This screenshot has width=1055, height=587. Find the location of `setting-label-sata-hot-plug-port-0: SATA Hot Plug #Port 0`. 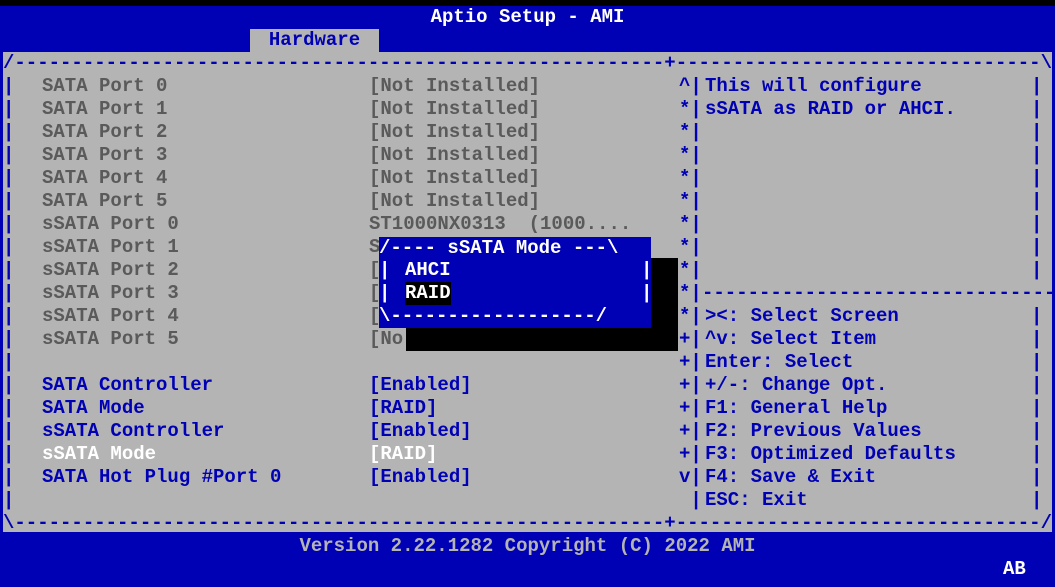

setting-label-sata-hot-plug-port-0: SATA Hot Plug #Port 0 is located at coordinates (161, 477).